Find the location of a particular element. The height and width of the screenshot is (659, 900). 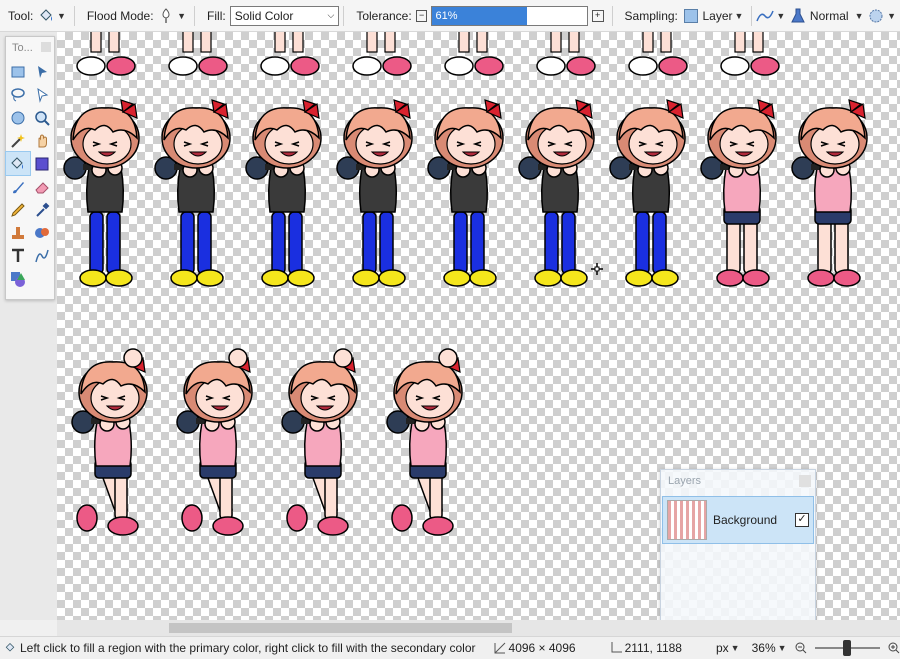

sampling-value: Layer is located at coordinates (717, 16).